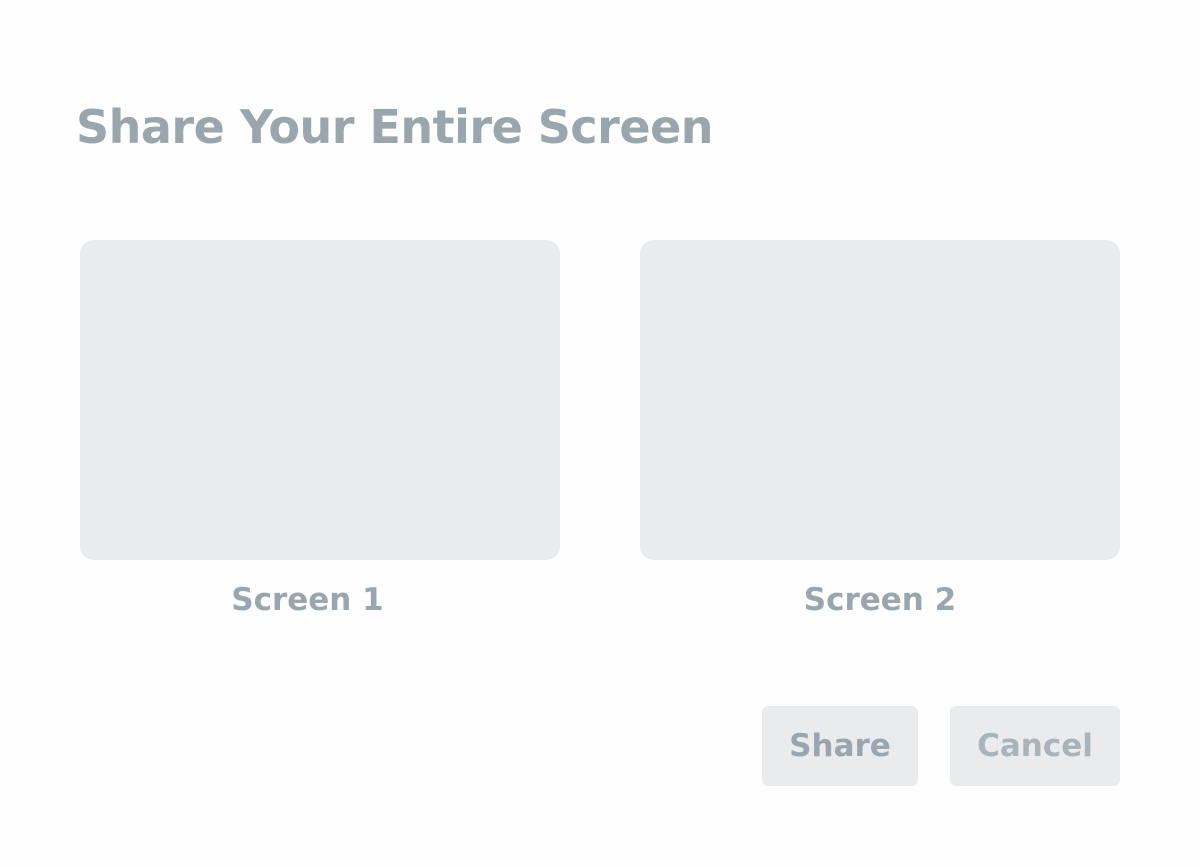 The image size is (1200, 866). What do you see at coordinates (1035, 746) in the screenshot?
I see `cancel-button: Cancel` at bounding box center [1035, 746].